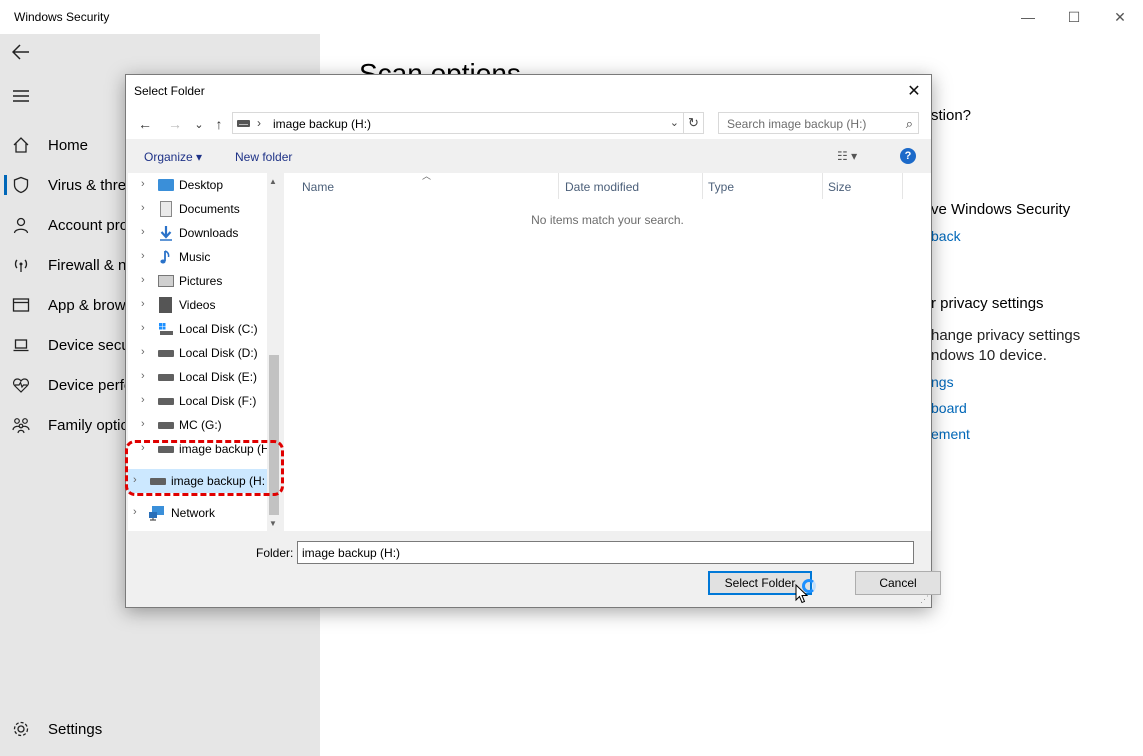  Describe the element at coordinates (1074, 17) in the screenshot. I see `maximize-button: ☐` at that location.